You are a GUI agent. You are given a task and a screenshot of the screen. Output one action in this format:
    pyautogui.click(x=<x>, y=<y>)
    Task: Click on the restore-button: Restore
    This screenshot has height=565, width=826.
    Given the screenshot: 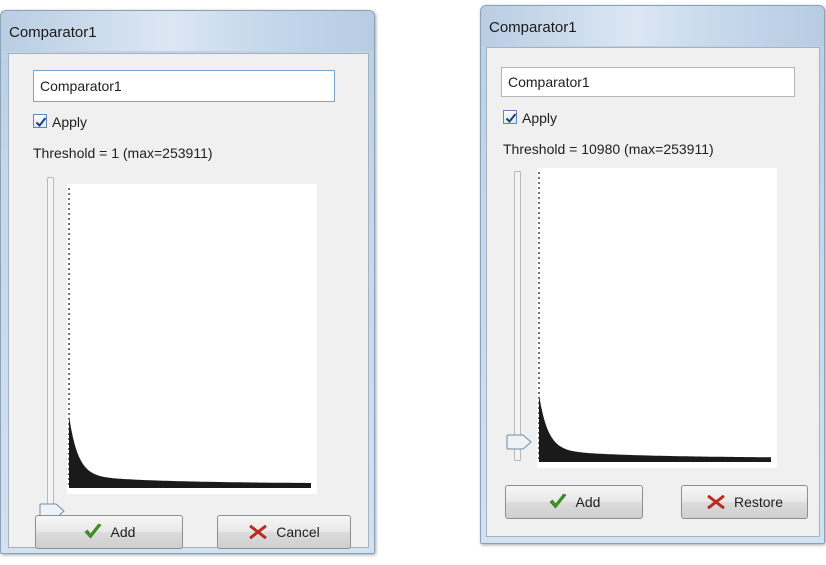 What is the action you would take?
    pyautogui.click(x=744, y=502)
    